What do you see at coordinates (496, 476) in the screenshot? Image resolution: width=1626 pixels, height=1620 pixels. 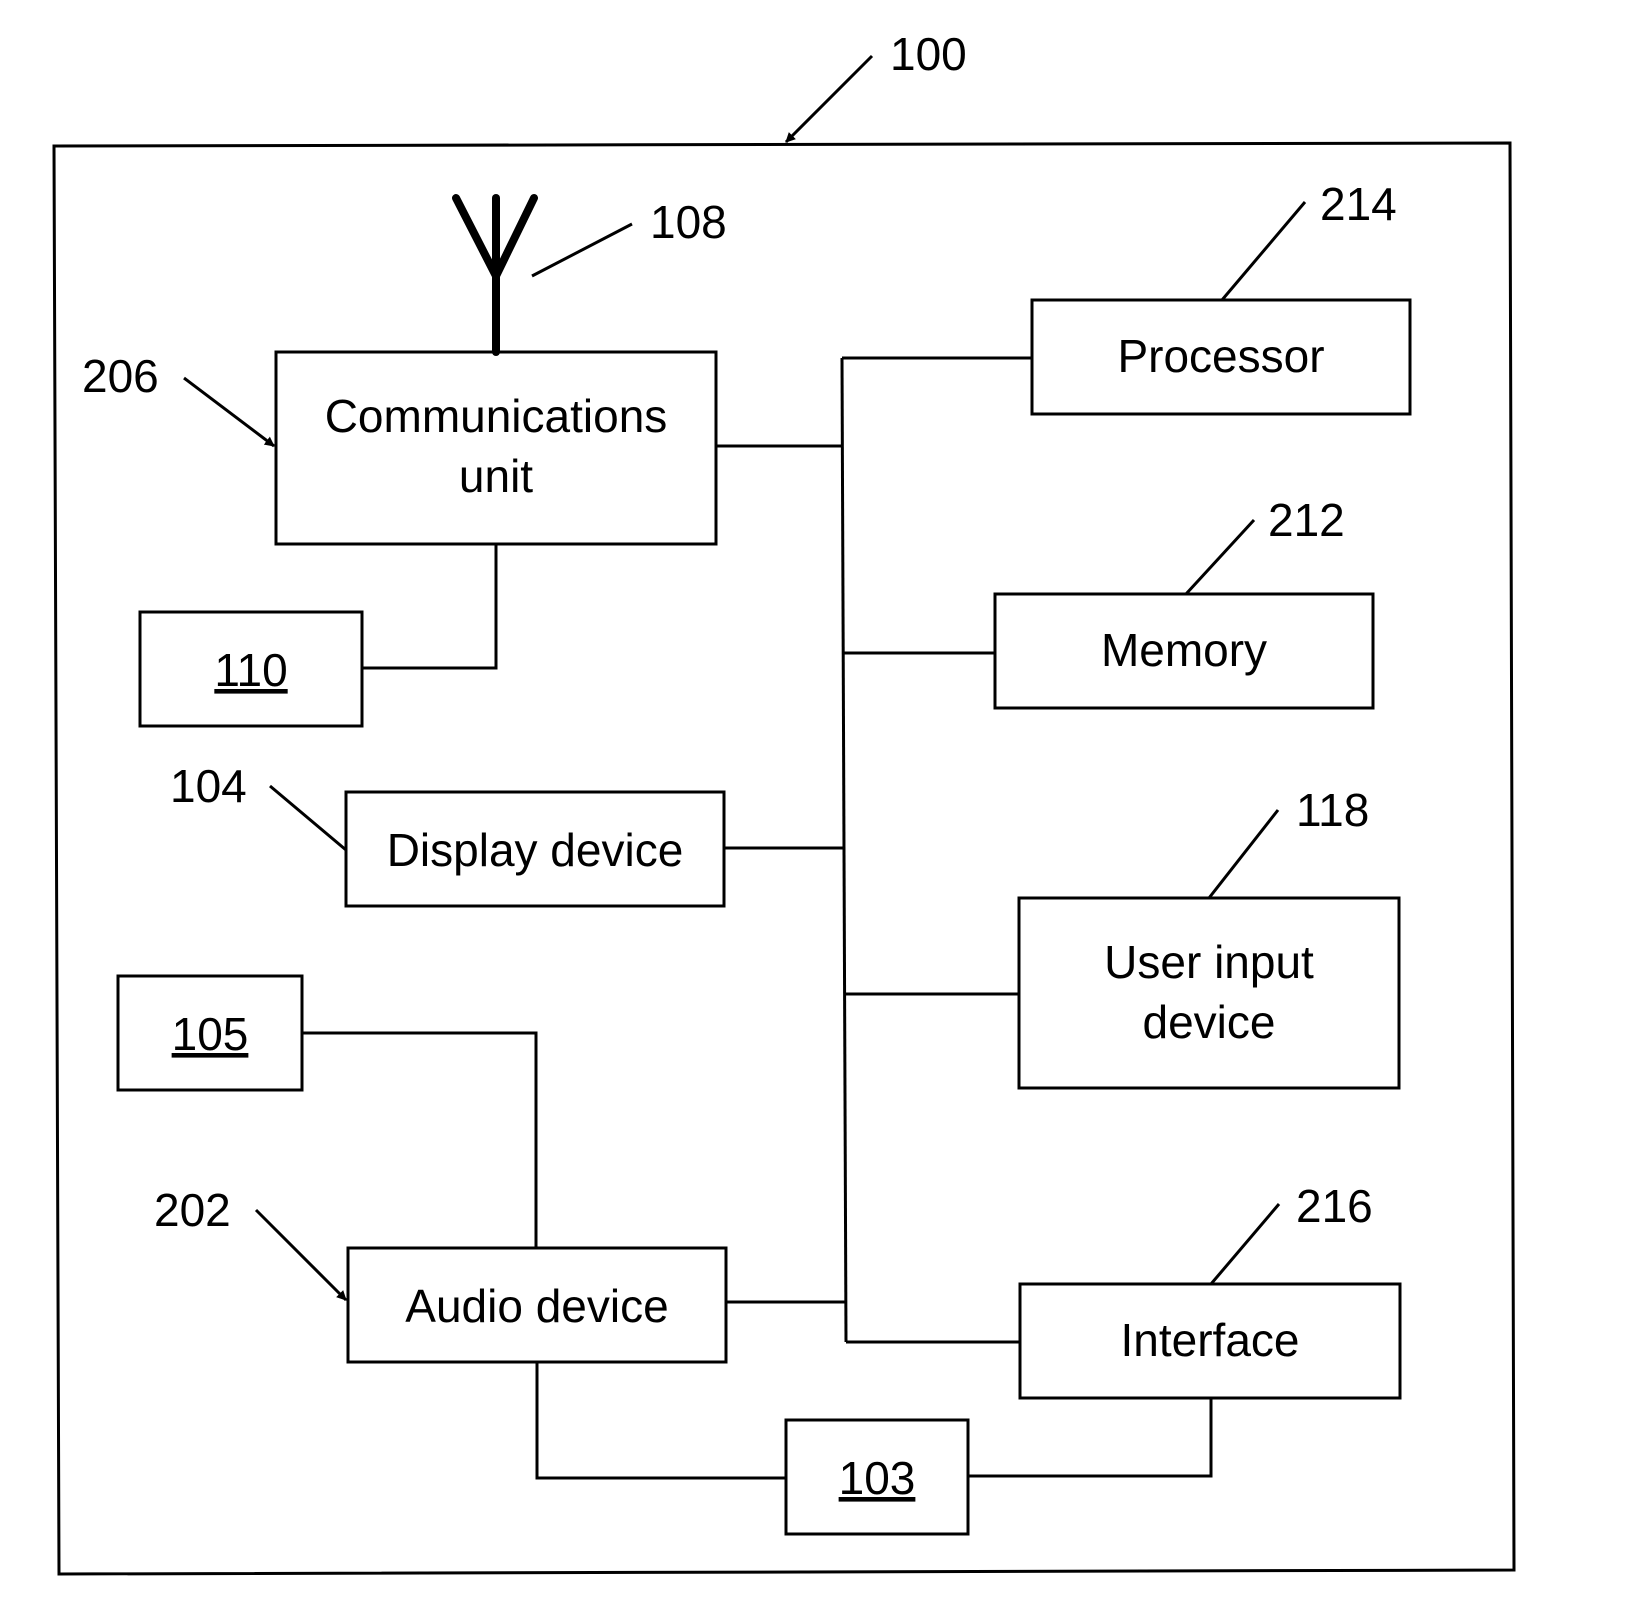 I see `comm-unit-label-line2: unit` at bounding box center [496, 476].